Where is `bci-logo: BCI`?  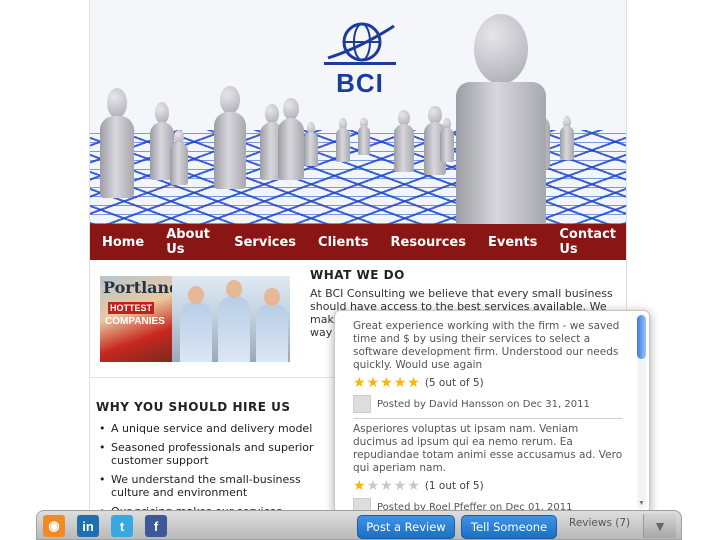 bci-logo: BCI is located at coordinates (360, 58).